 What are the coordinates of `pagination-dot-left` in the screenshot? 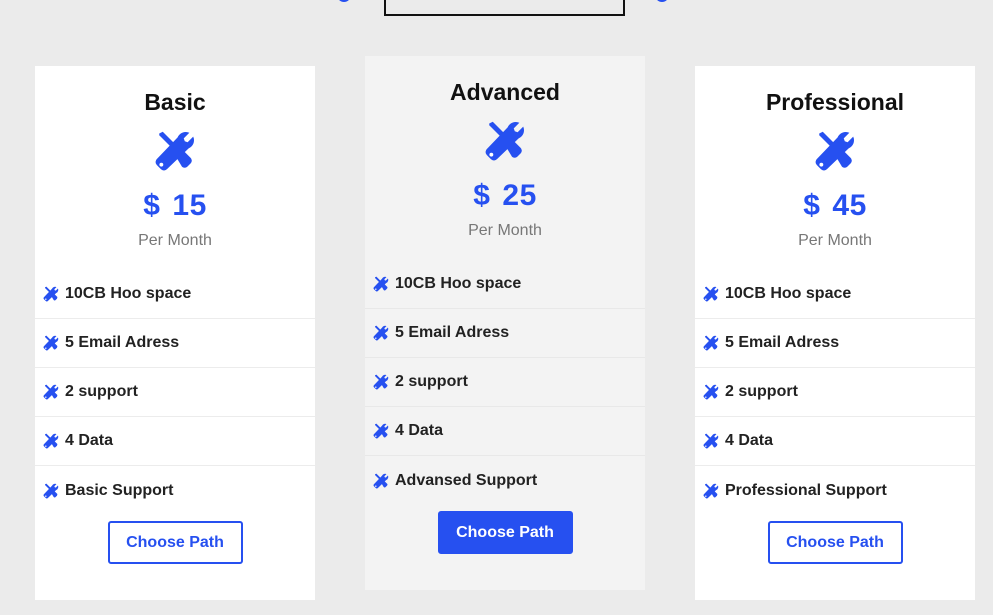 It's located at (344, 1).